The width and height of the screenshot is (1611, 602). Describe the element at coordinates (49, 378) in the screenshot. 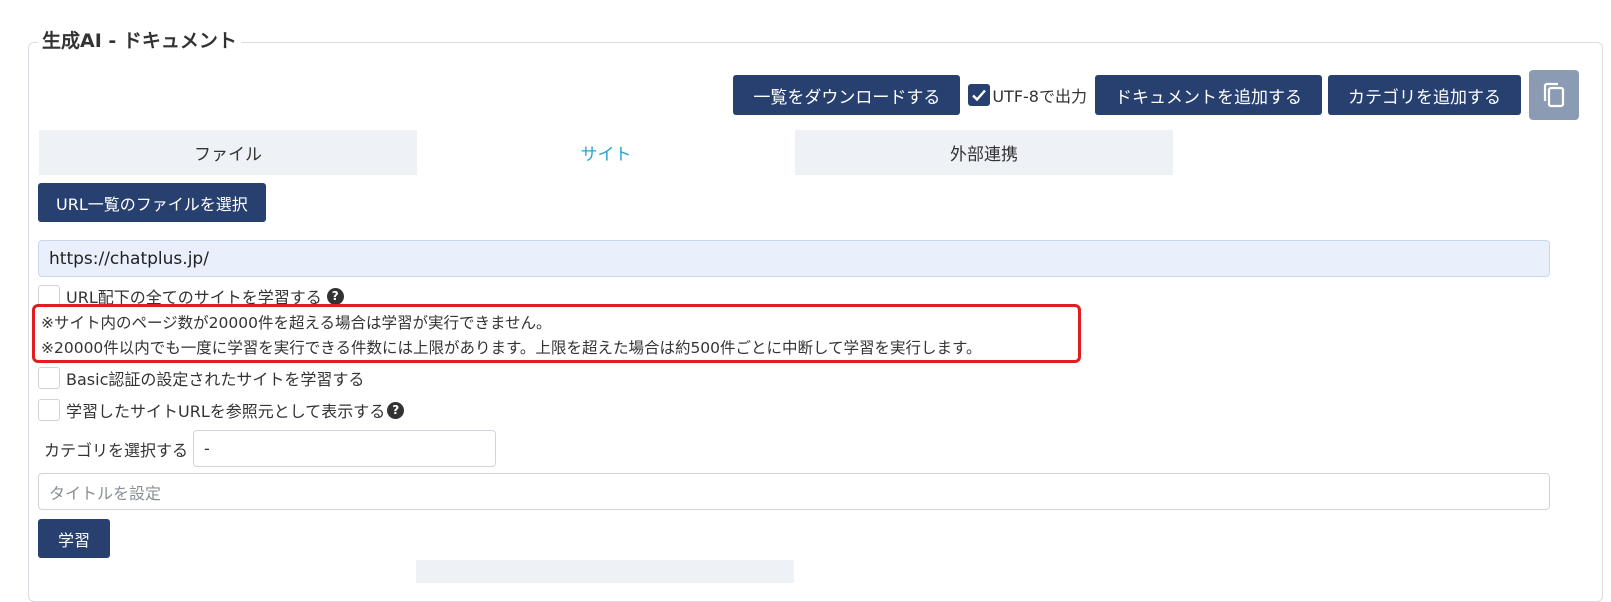

I see `basic-auth-checkbox` at that location.